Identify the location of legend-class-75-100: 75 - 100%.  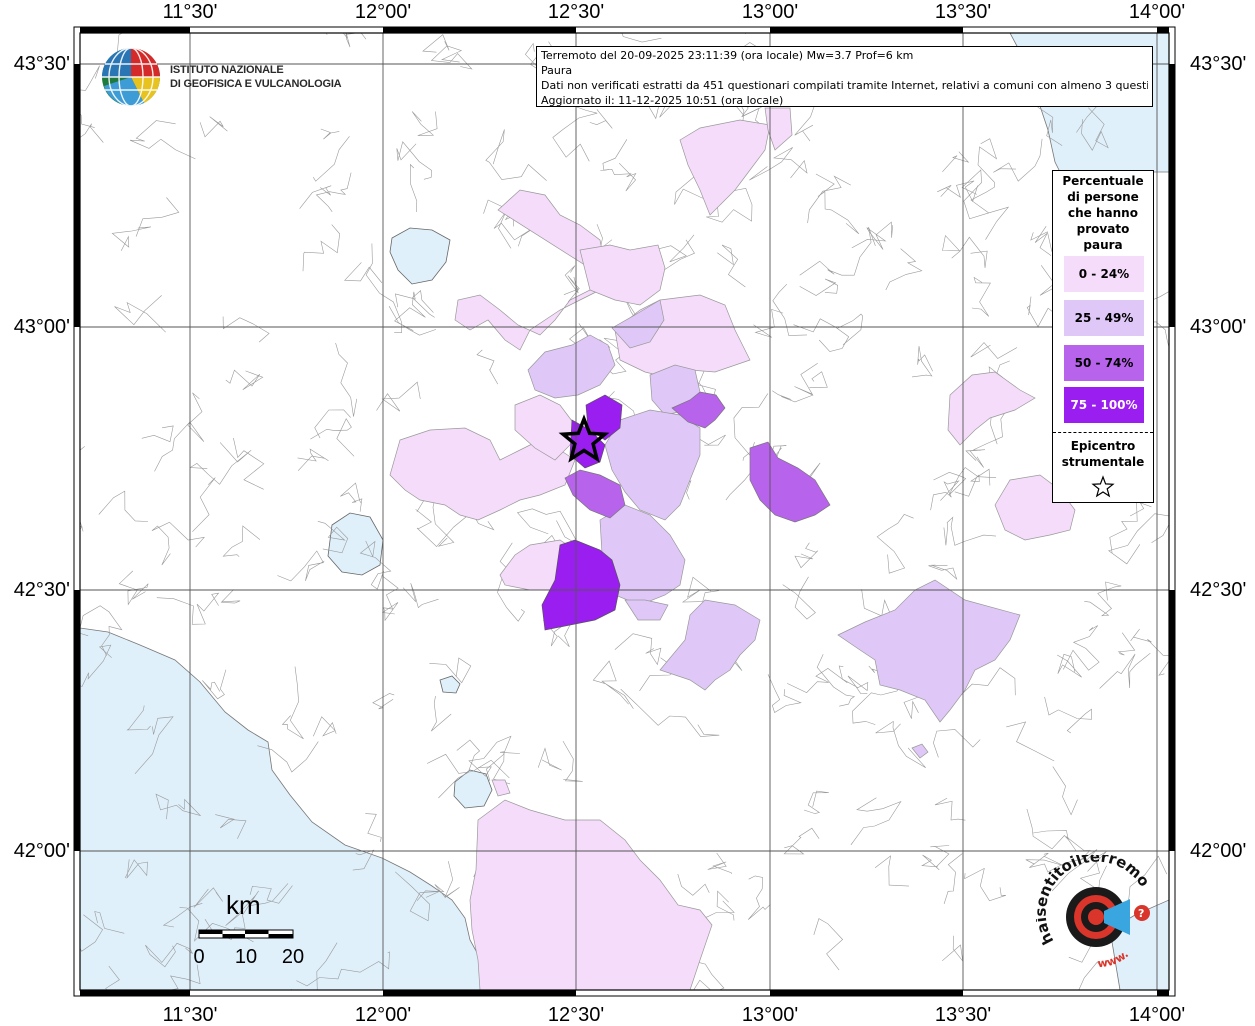
(1104, 405).